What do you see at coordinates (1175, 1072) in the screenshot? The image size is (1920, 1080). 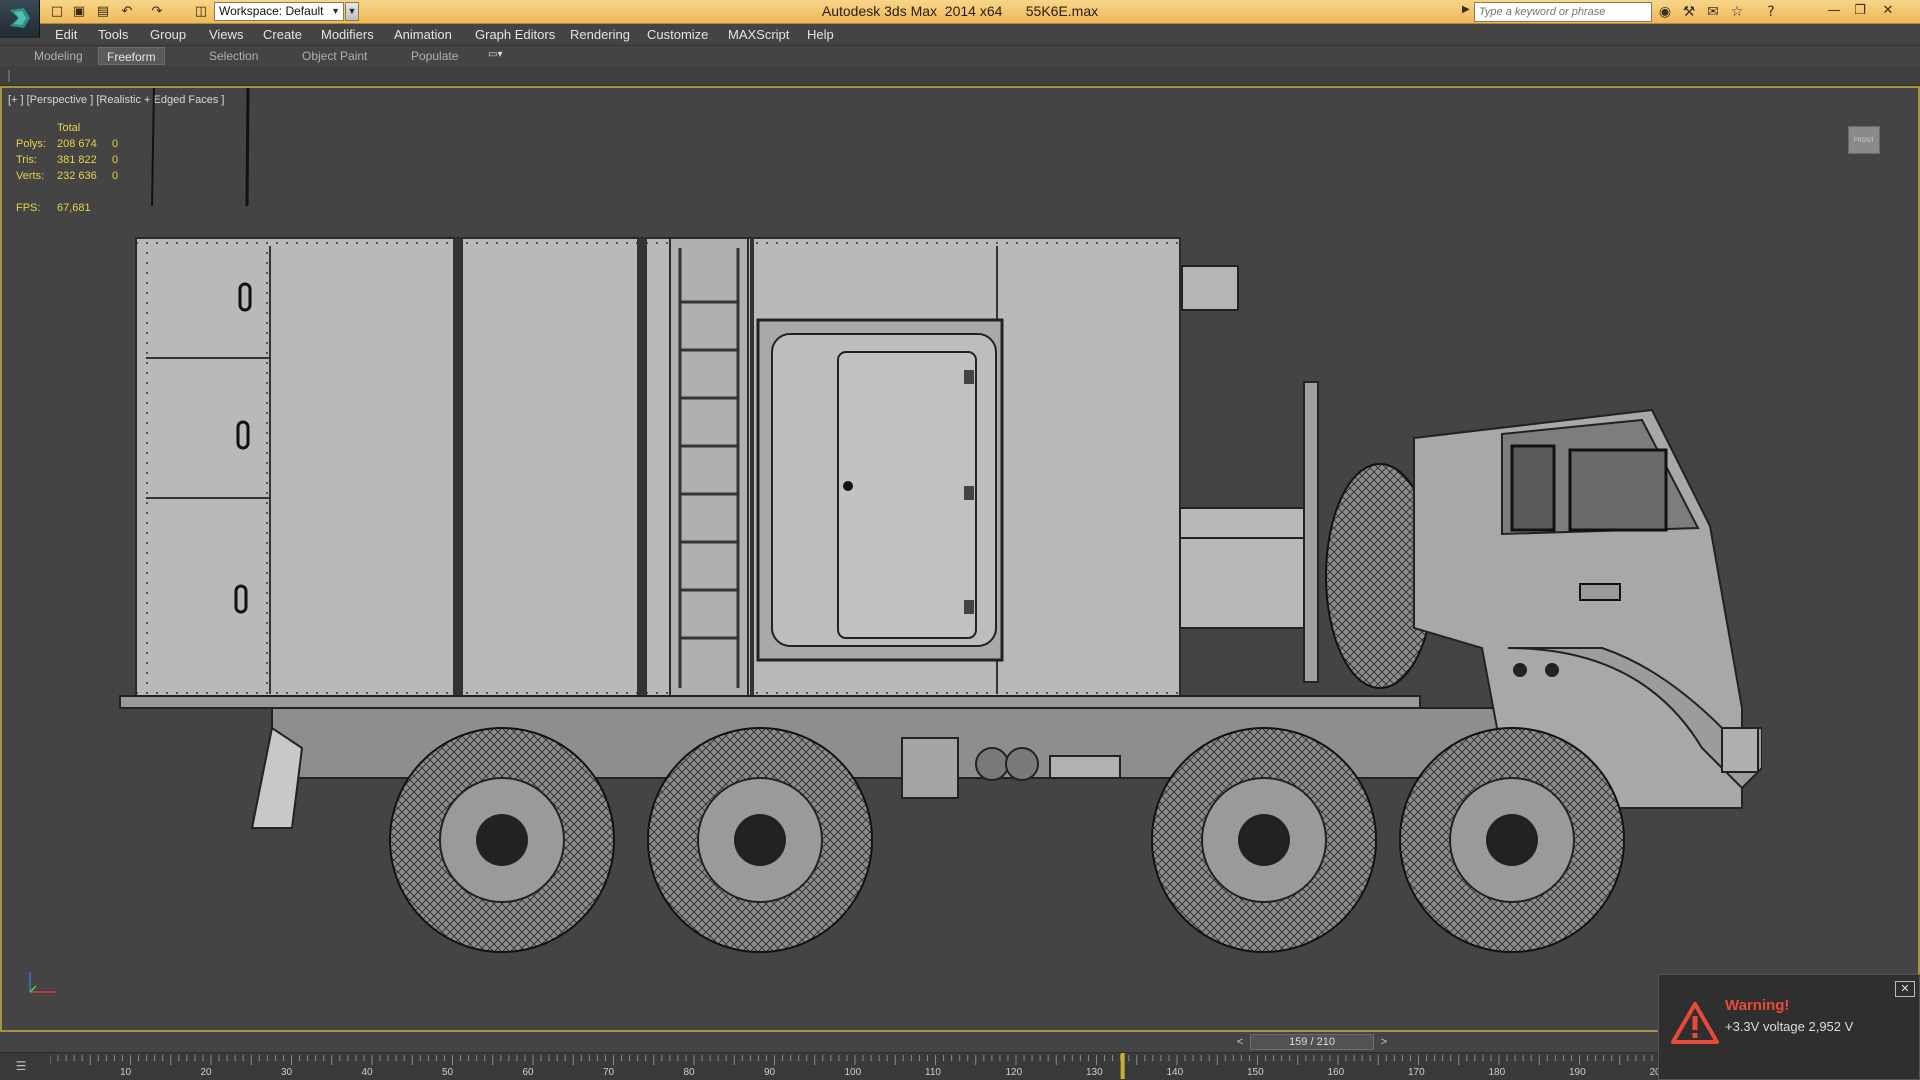 I see `tick-label: 140` at bounding box center [1175, 1072].